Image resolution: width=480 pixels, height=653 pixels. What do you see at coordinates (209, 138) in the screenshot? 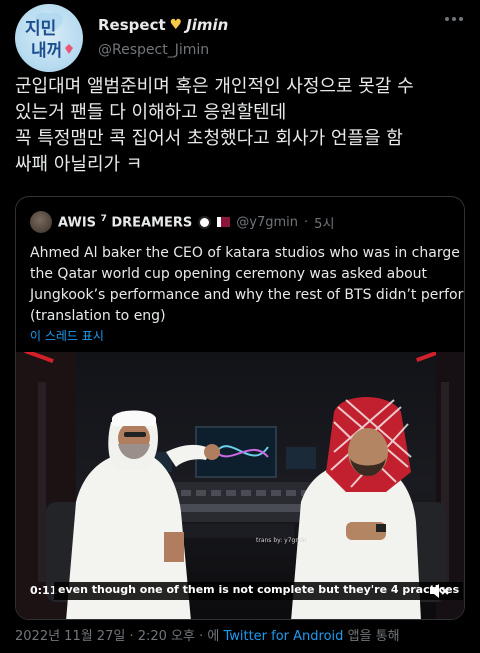
I see `tweet-line: 꼭 특정맴만 콕 집어서 초청했다고 회사가 언플을 함` at bounding box center [209, 138].